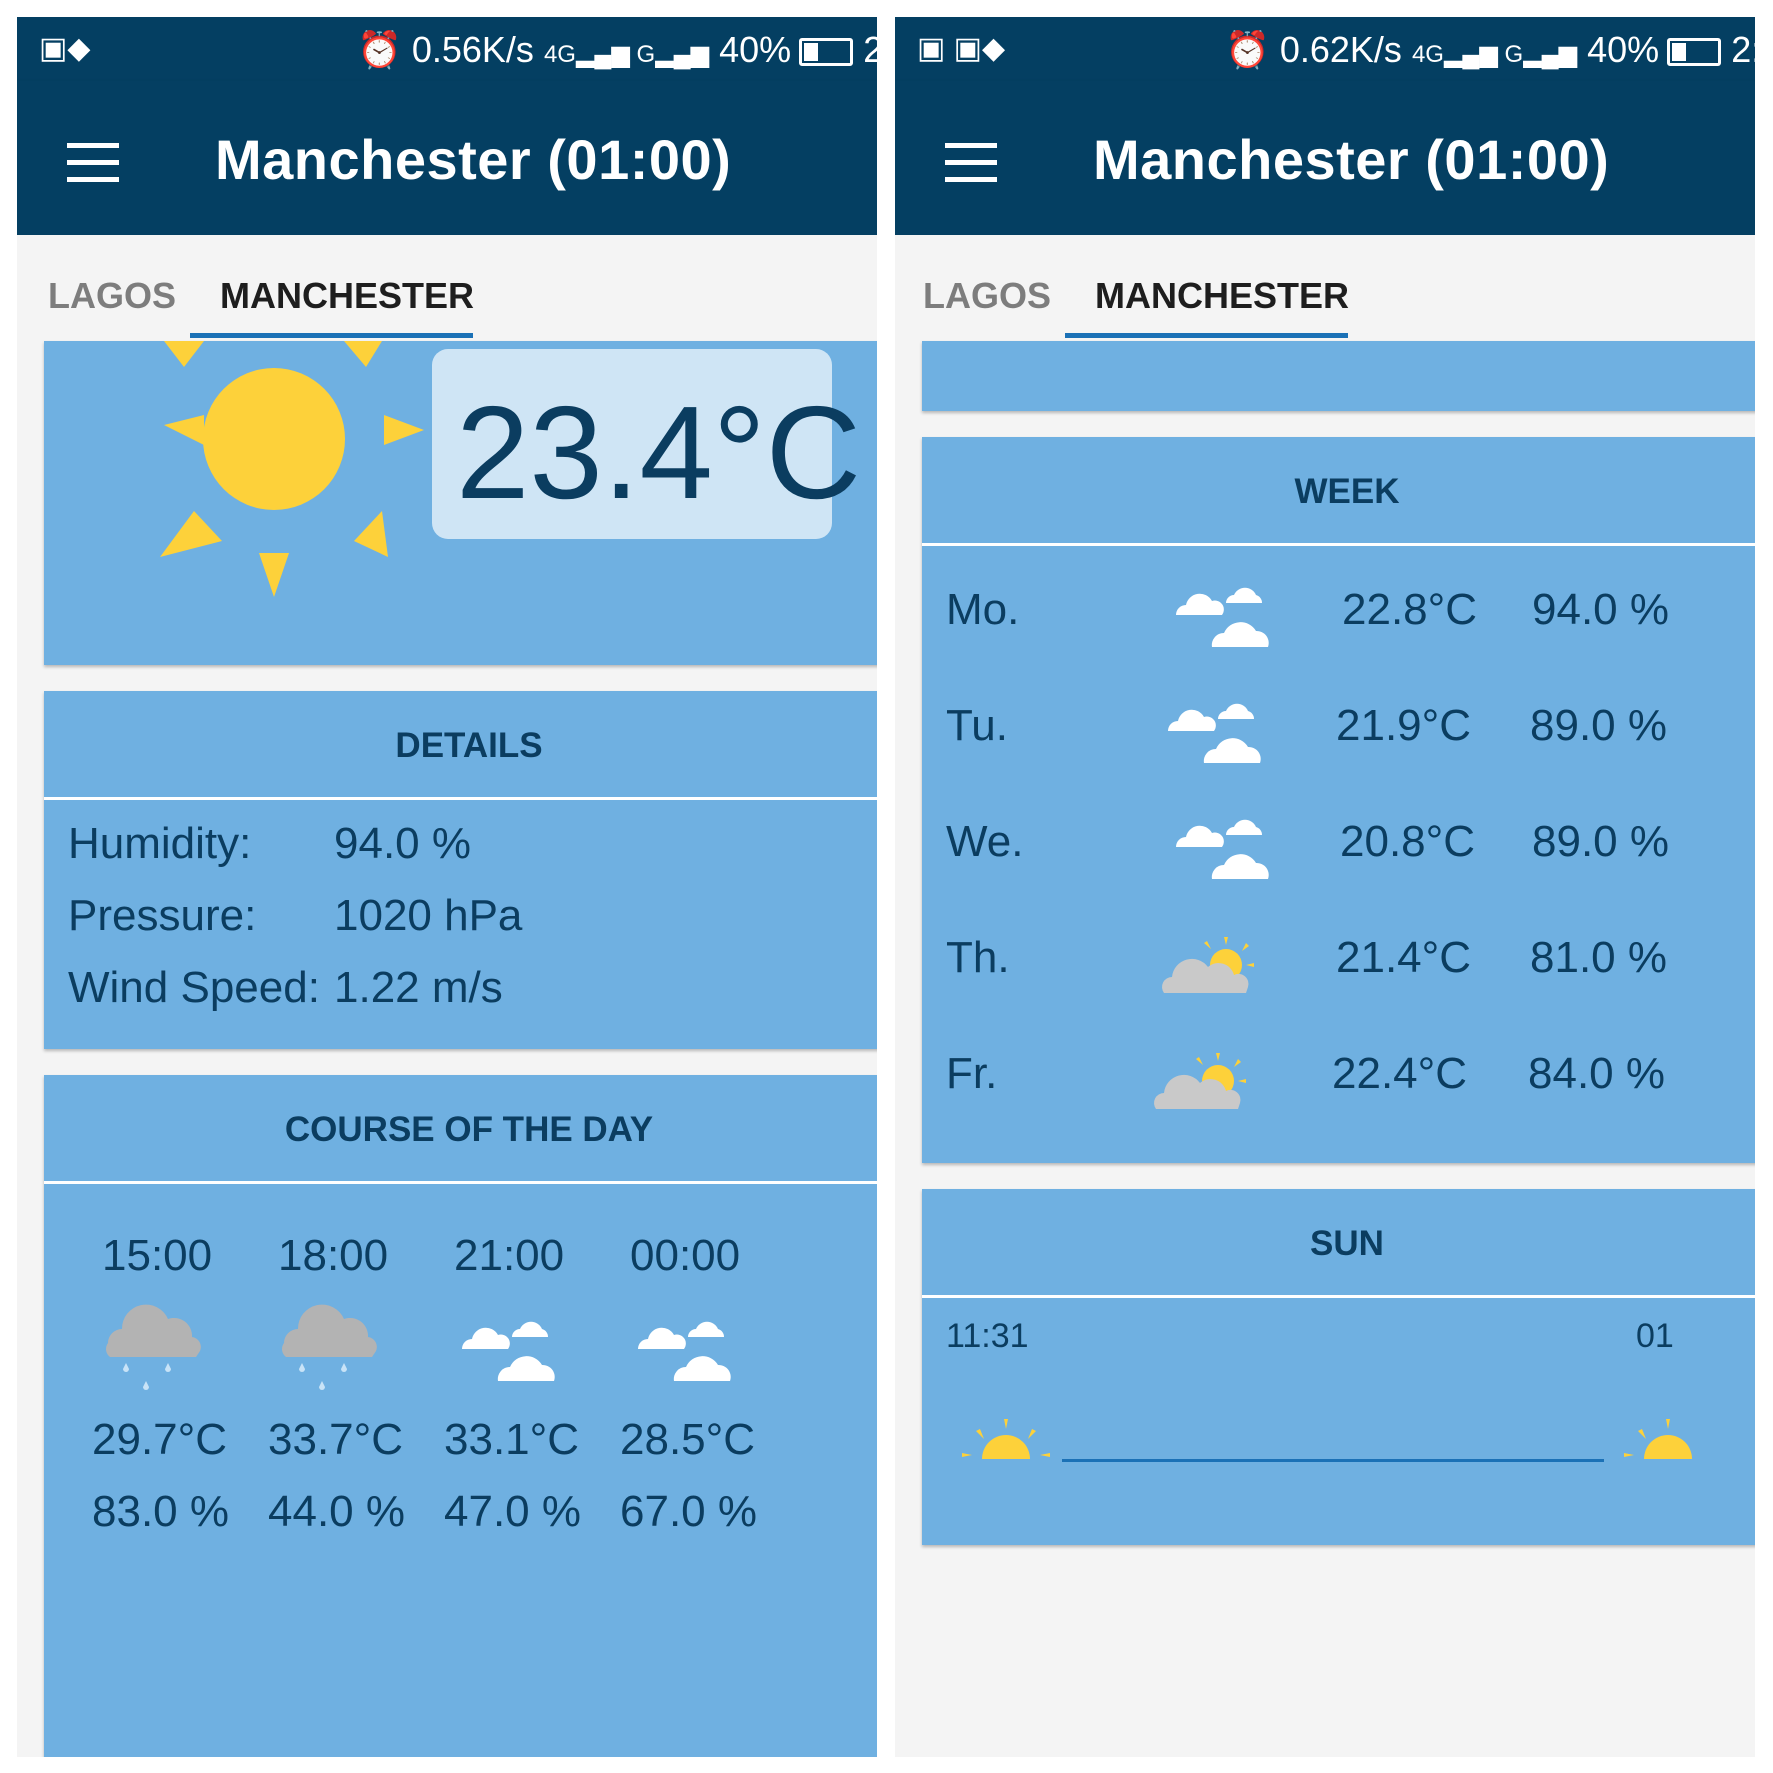  What do you see at coordinates (1600, 609) in the screenshot?
I see `day-humidity: 94.0 %` at bounding box center [1600, 609].